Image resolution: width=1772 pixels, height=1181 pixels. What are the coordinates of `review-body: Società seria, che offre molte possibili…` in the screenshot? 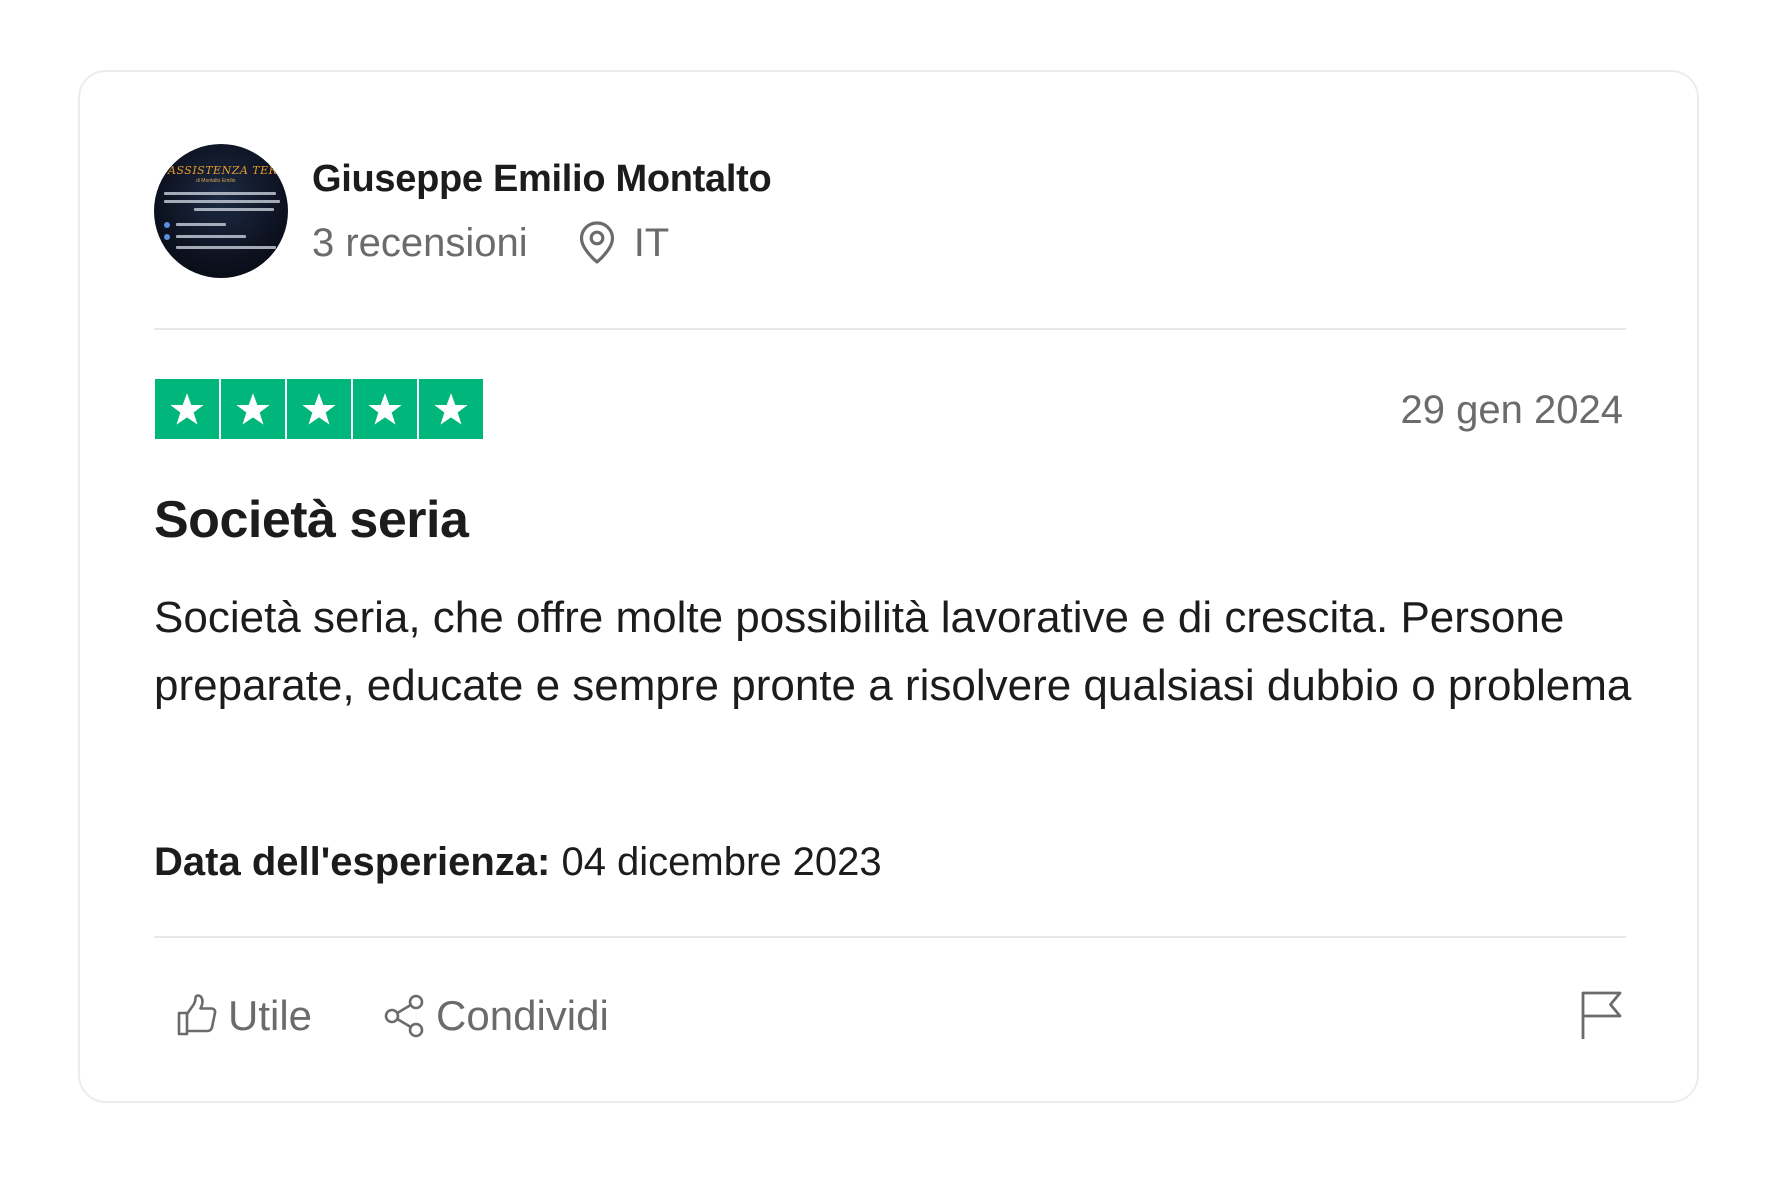 It's located at (893, 651).